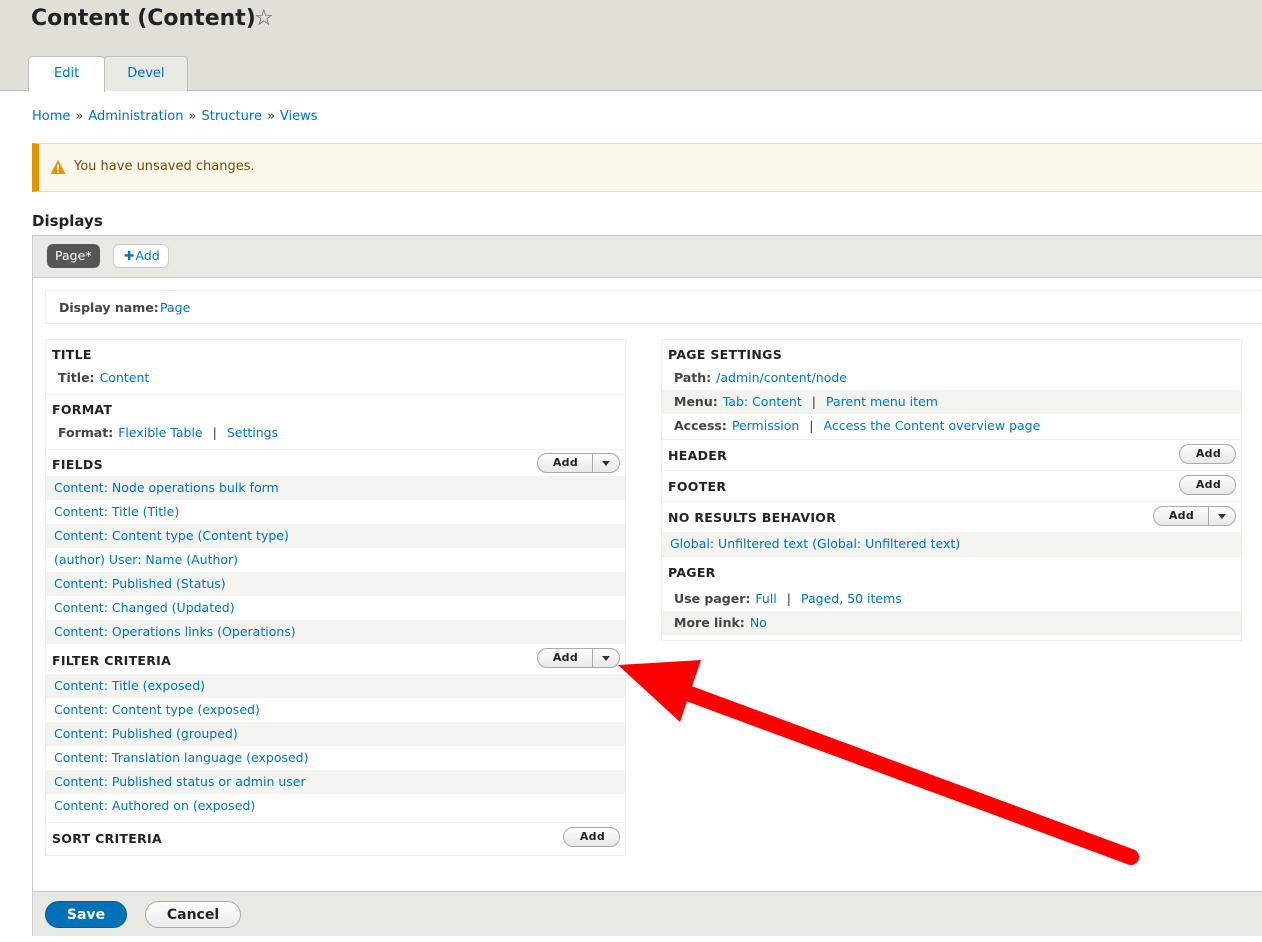 Image resolution: width=1262 pixels, height=942 pixels. What do you see at coordinates (135, 116) in the screenshot?
I see `breadcrumb-administration: Administration` at bounding box center [135, 116].